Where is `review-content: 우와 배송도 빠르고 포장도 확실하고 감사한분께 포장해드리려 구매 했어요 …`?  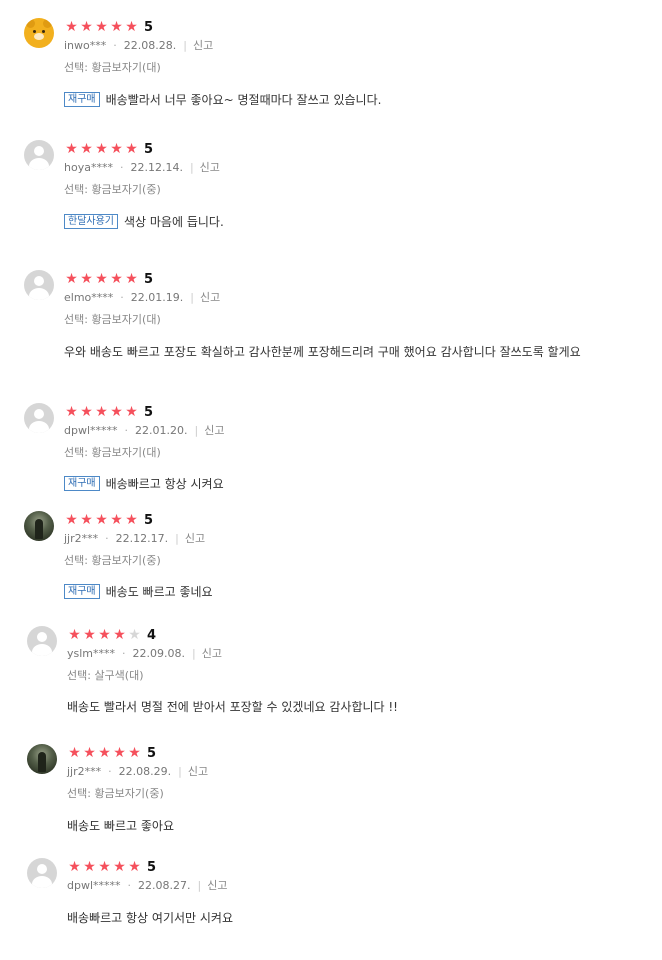 review-content: 우와 배송도 빠르고 포장도 확실하고 감사한분께 포장해드리려 구매 했어요 … is located at coordinates (322, 351).